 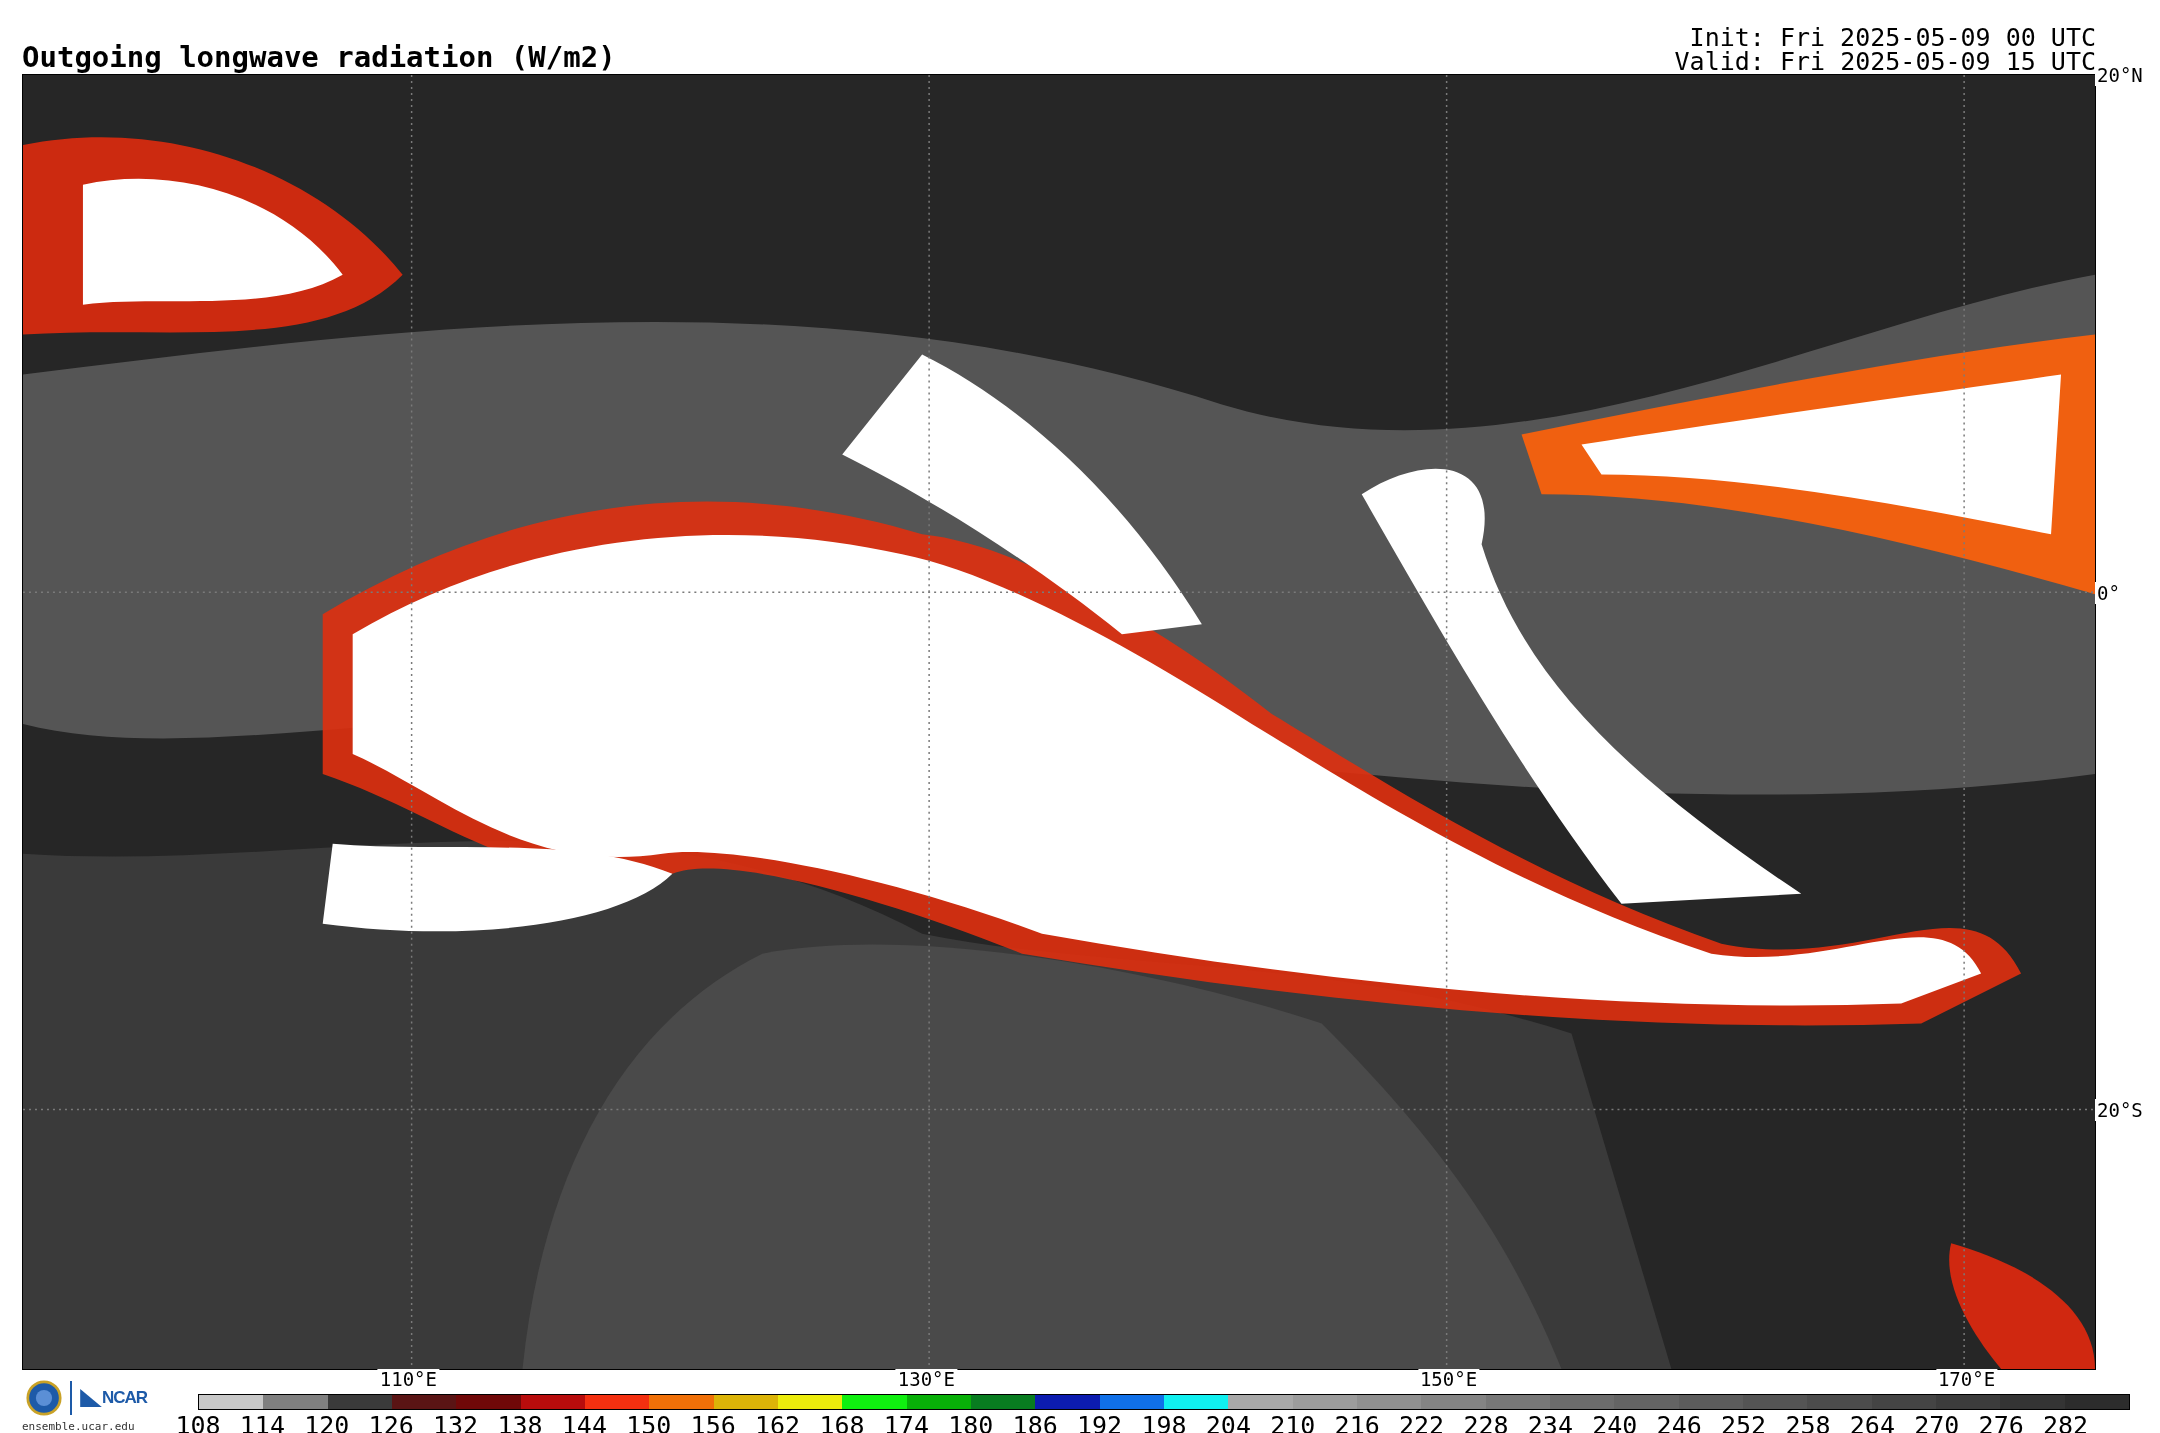 What do you see at coordinates (2119, 75) in the screenshot?
I see `latitude-label: 20°N` at bounding box center [2119, 75].